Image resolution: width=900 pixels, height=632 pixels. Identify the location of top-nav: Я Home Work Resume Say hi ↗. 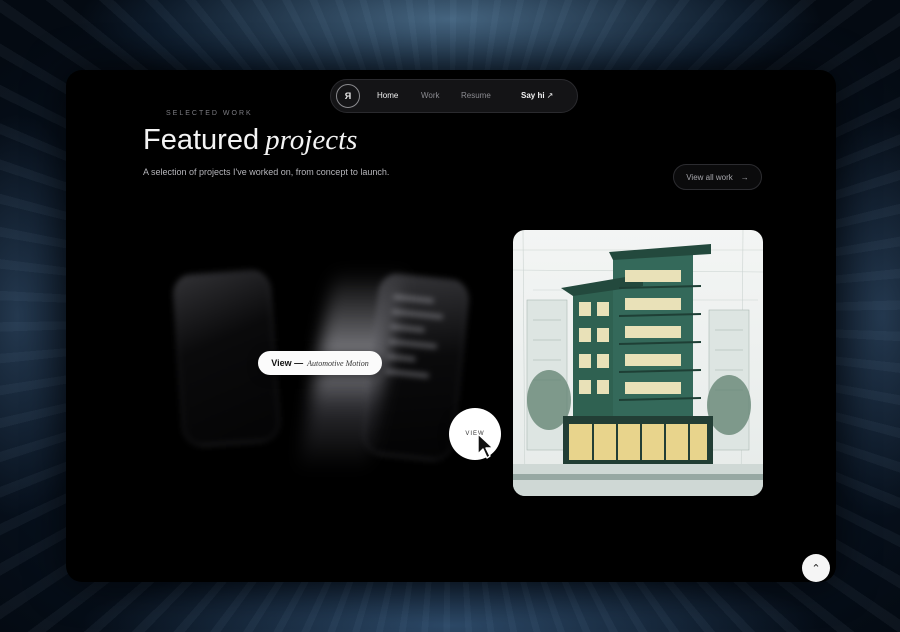
(454, 96).